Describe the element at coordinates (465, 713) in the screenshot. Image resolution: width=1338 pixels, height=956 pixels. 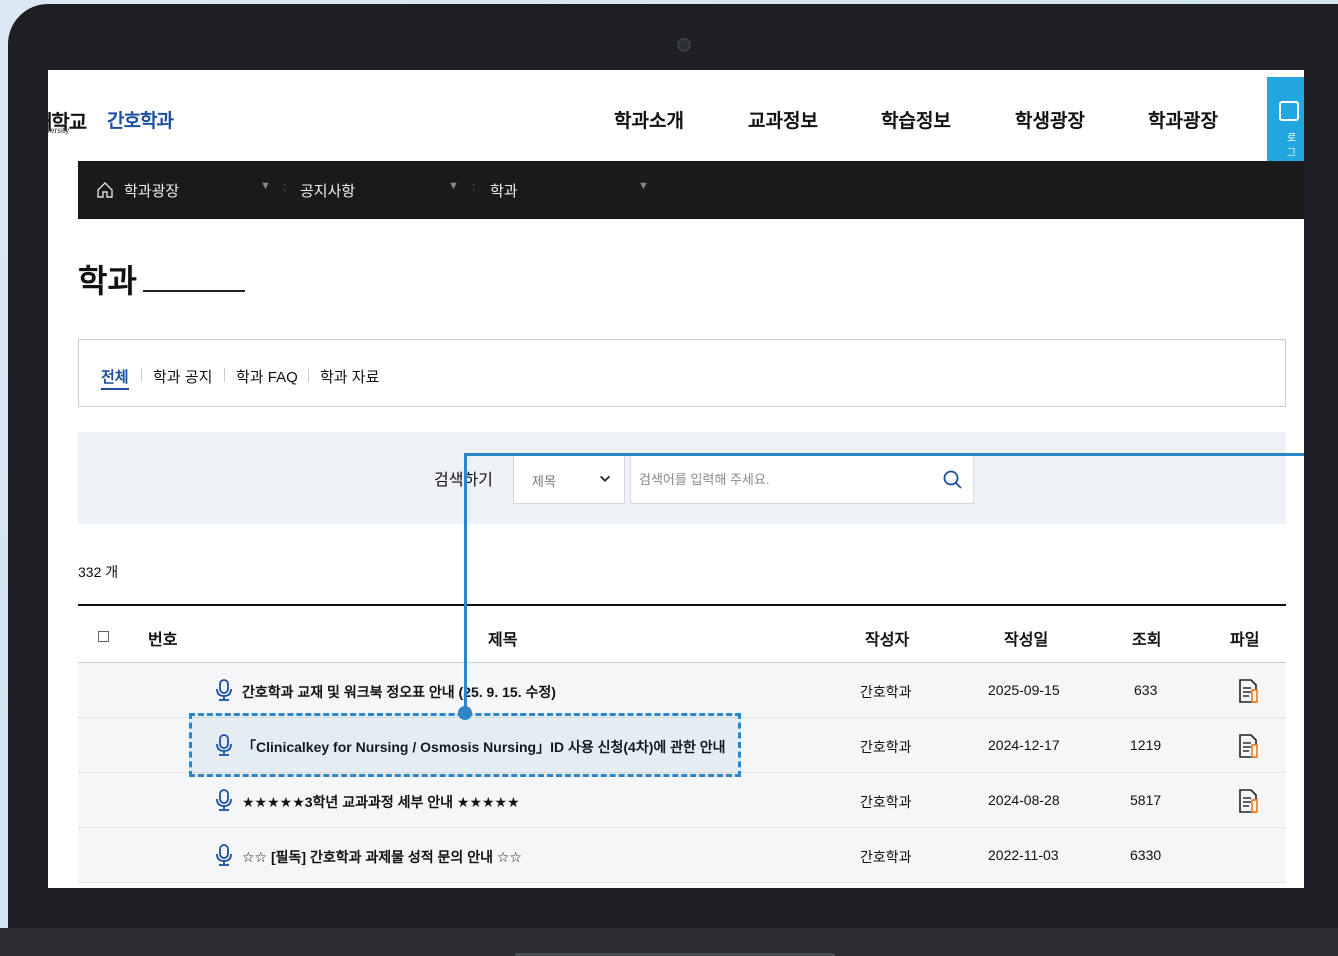
I see `annotation-dot` at that location.